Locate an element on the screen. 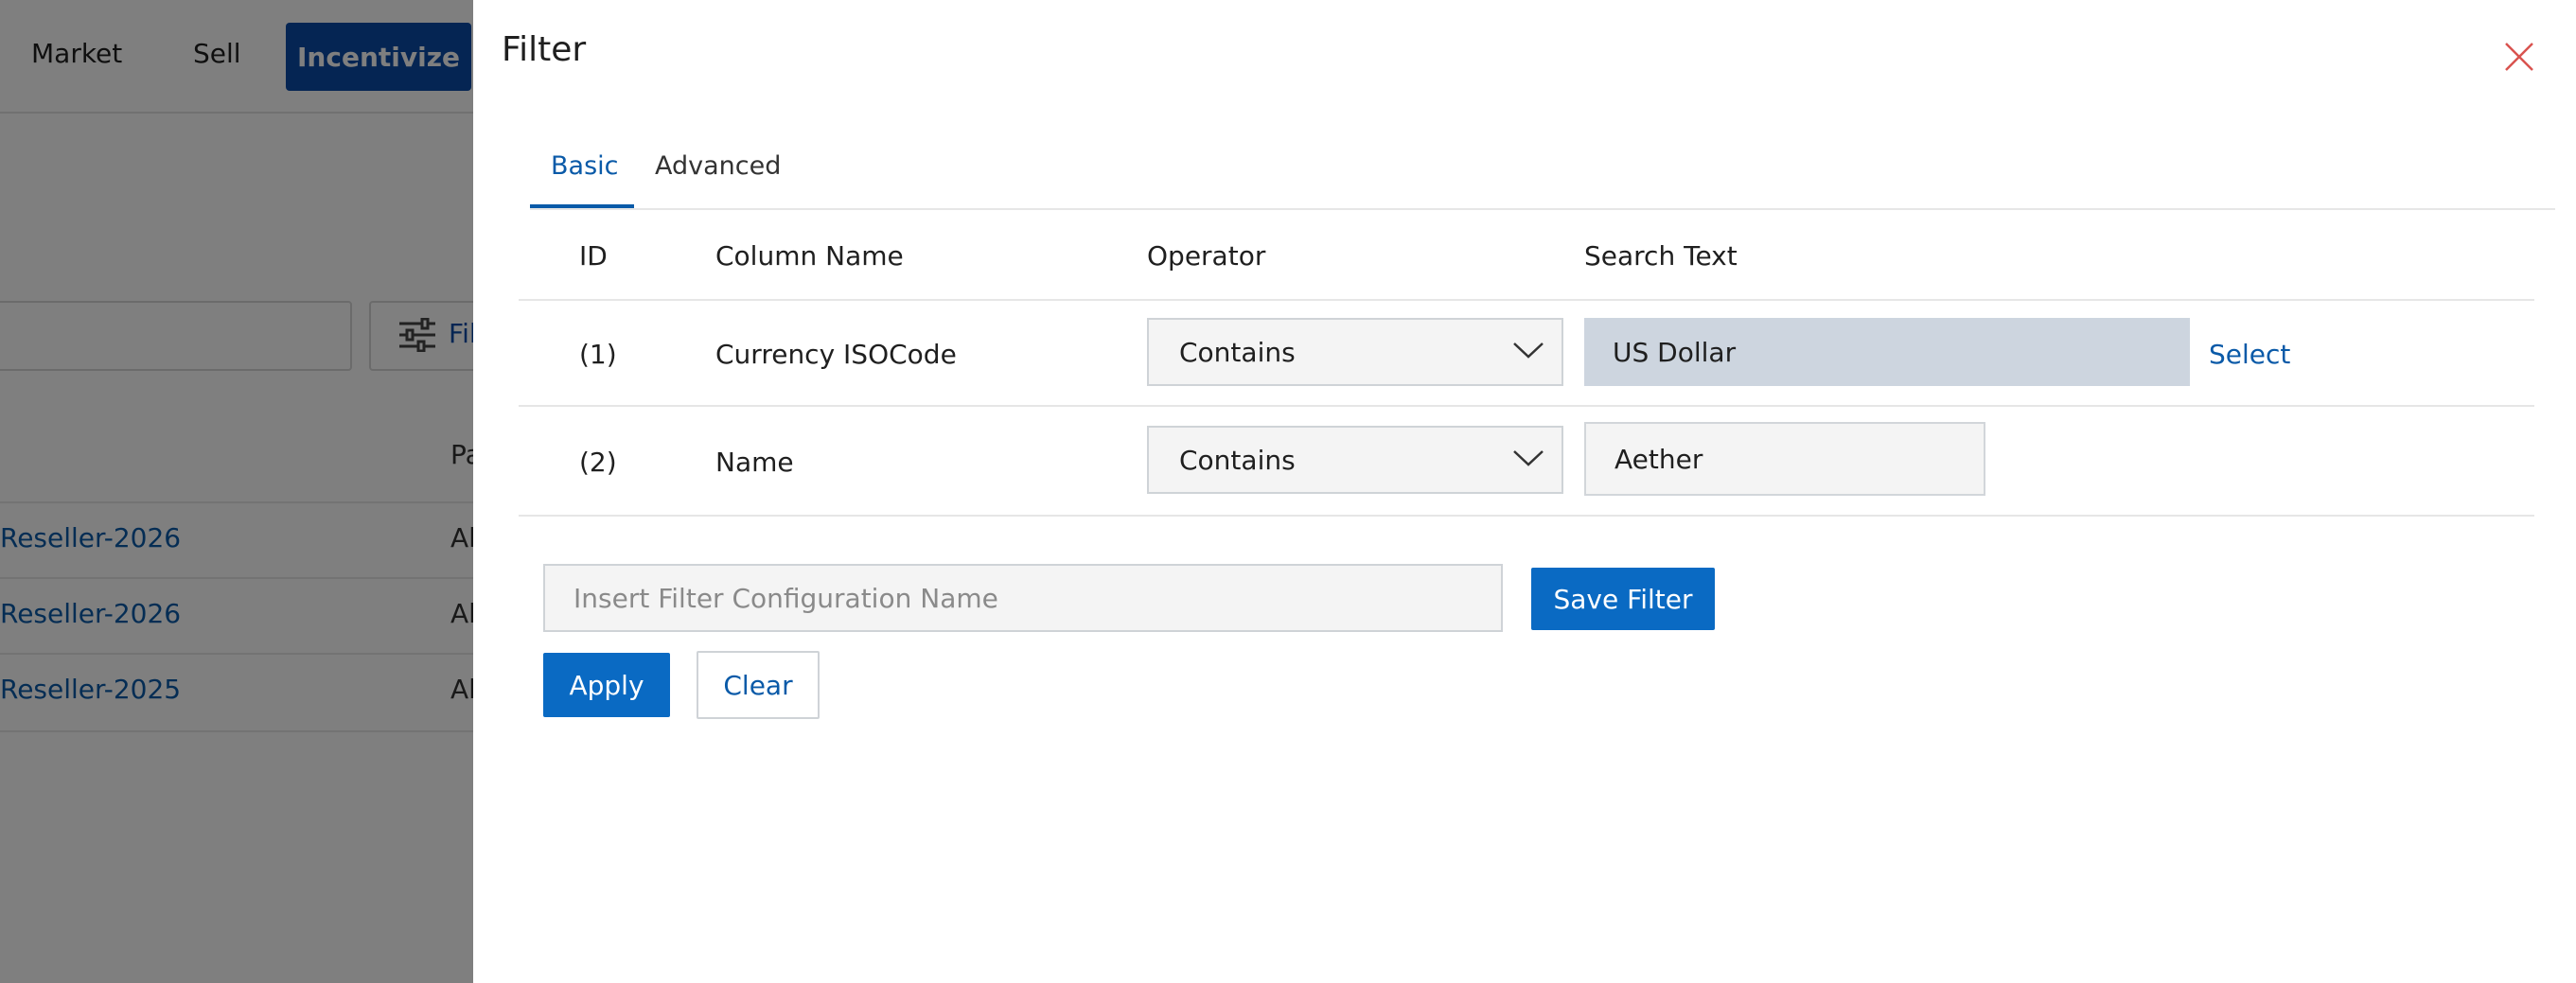 The height and width of the screenshot is (983, 2576). header-search-text: Search Text is located at coordinates (1661, 256).